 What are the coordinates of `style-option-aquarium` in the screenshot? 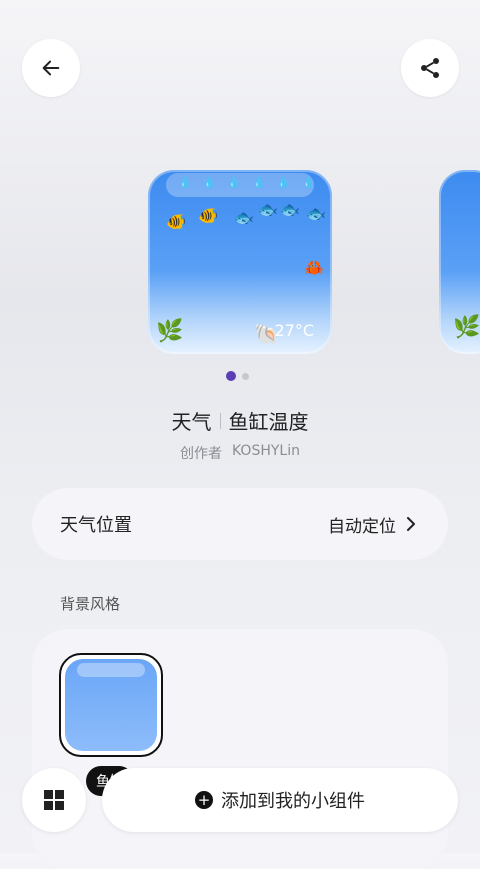 It's located at (111, 705).